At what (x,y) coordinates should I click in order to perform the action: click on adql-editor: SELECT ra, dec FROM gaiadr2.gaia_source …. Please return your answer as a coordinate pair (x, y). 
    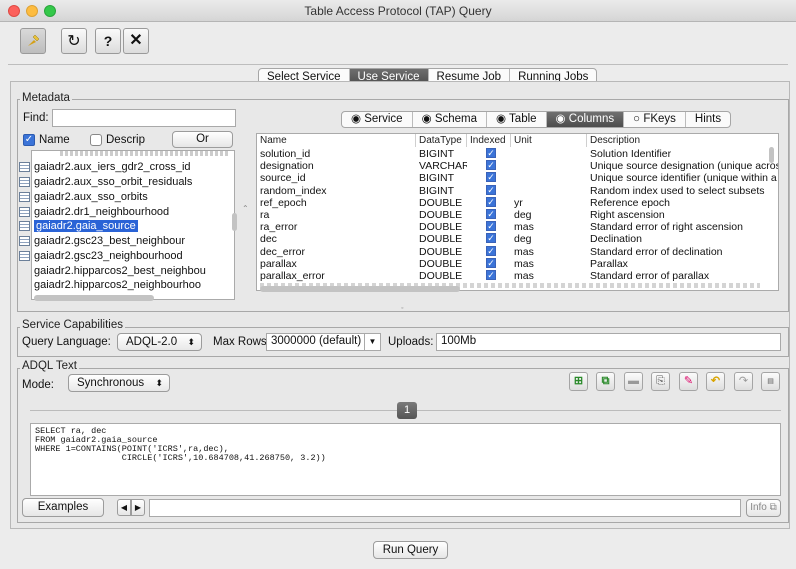
    Looking at the image, I should click on (405, 459).